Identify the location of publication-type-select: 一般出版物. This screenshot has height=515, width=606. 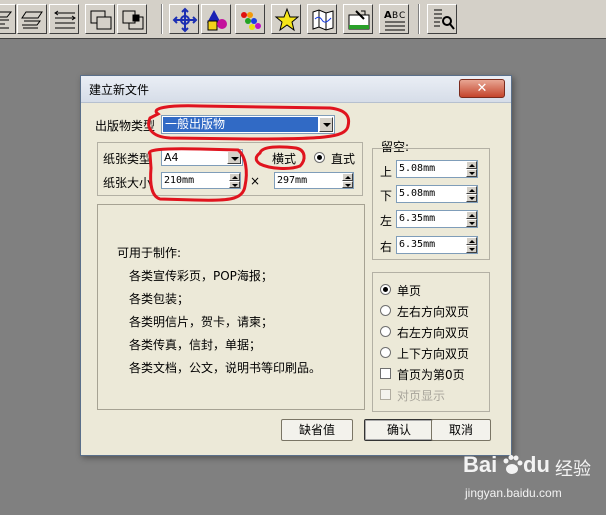
(248, 124).